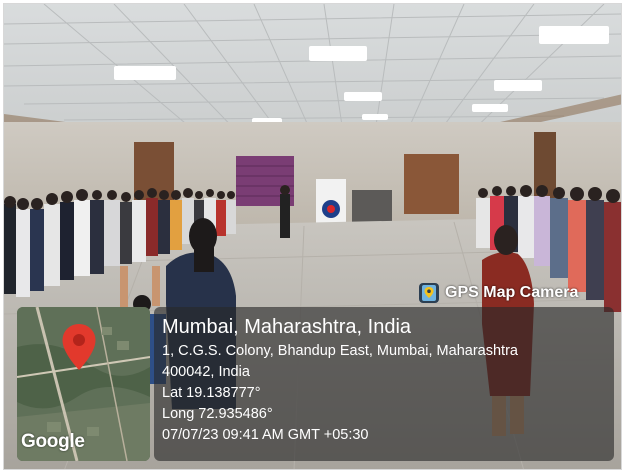  I want to click on gps-map-camera-icon, so click(429, 293).